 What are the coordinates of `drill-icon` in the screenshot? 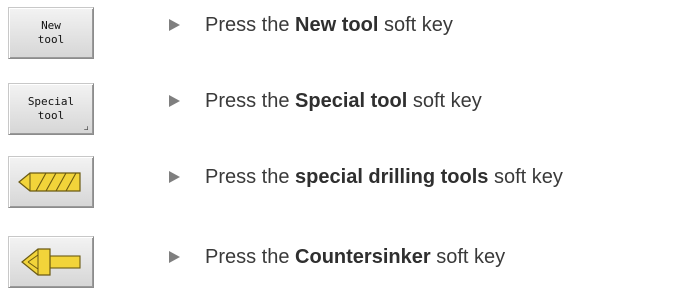 It's located at (49, 182).